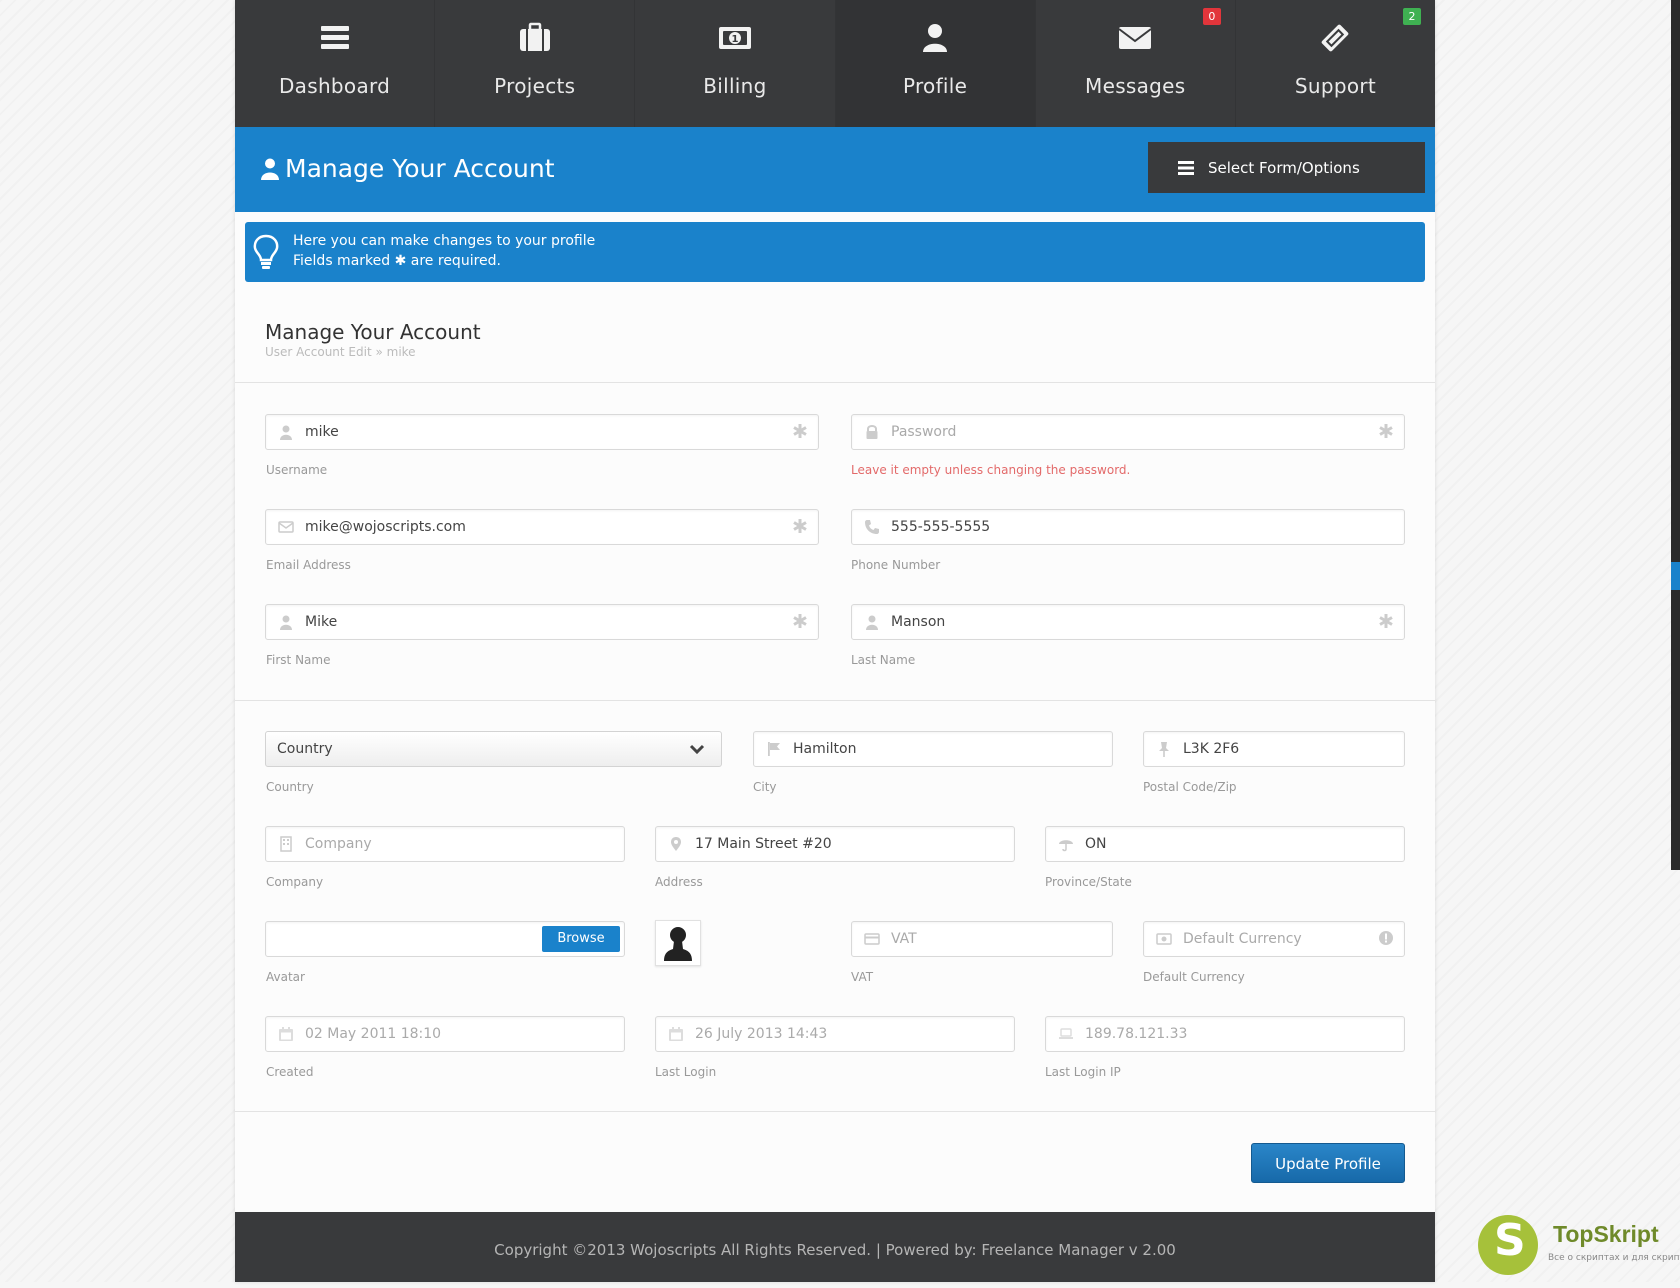 The image size is (1680, 1288). What do you see at coordinates (835, 844) in the screenshot?
I see `address-field: 17 Main Street #20` at bounding box center [835, 844].